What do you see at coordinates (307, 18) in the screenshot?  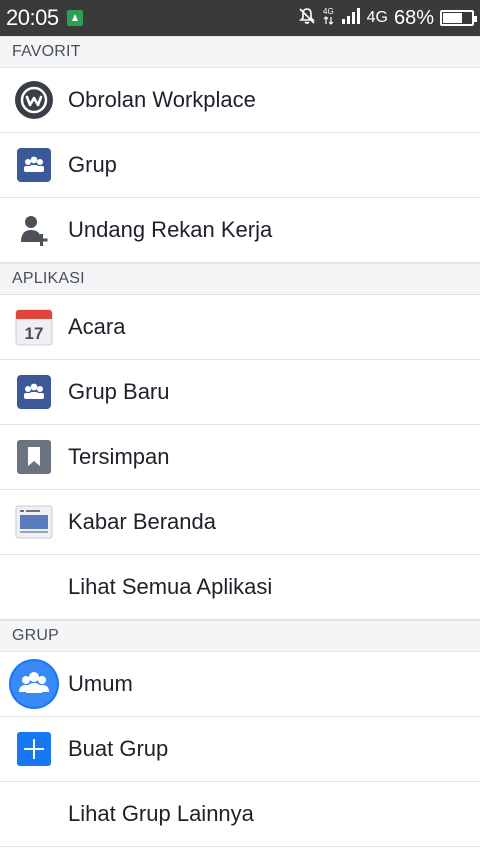 I see `mute-bell-icon` at bounding box center [307, 18].